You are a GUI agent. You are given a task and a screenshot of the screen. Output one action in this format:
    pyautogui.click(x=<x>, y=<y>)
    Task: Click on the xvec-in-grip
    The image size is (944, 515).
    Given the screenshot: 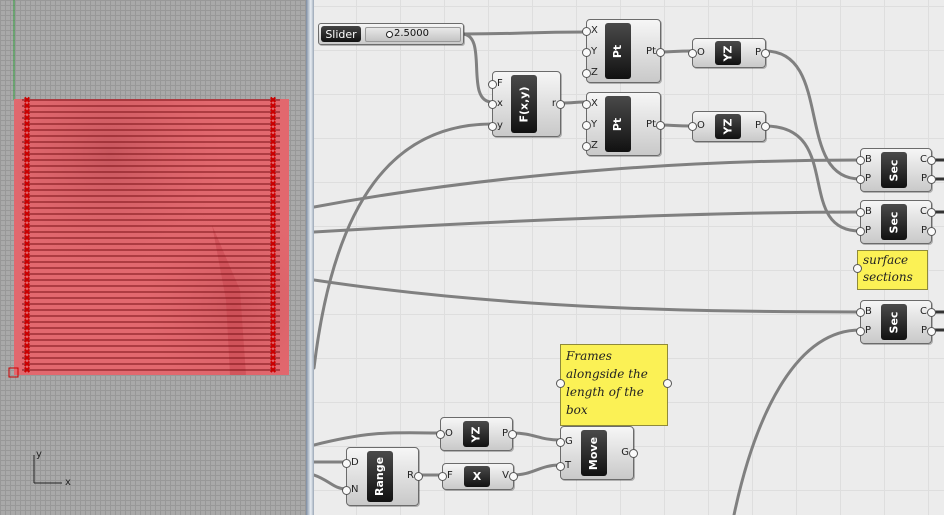 What is the action you would take?
    pyautogui.click(x=442, y=476)
    